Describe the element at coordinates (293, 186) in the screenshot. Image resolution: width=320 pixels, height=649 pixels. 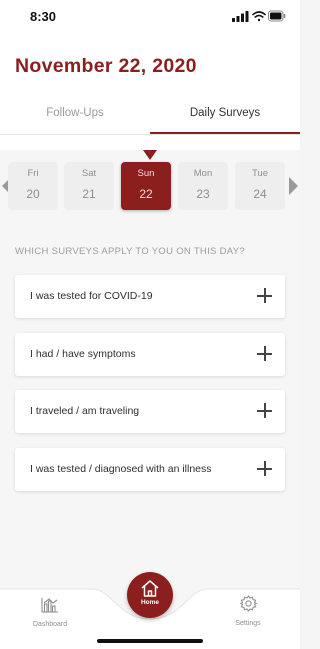
I see `next-day-arrow-icon` at that location.